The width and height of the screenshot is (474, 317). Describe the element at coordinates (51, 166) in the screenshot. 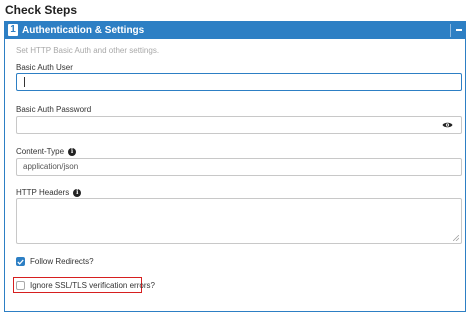

I see `content-type-value: application/json` at that location.